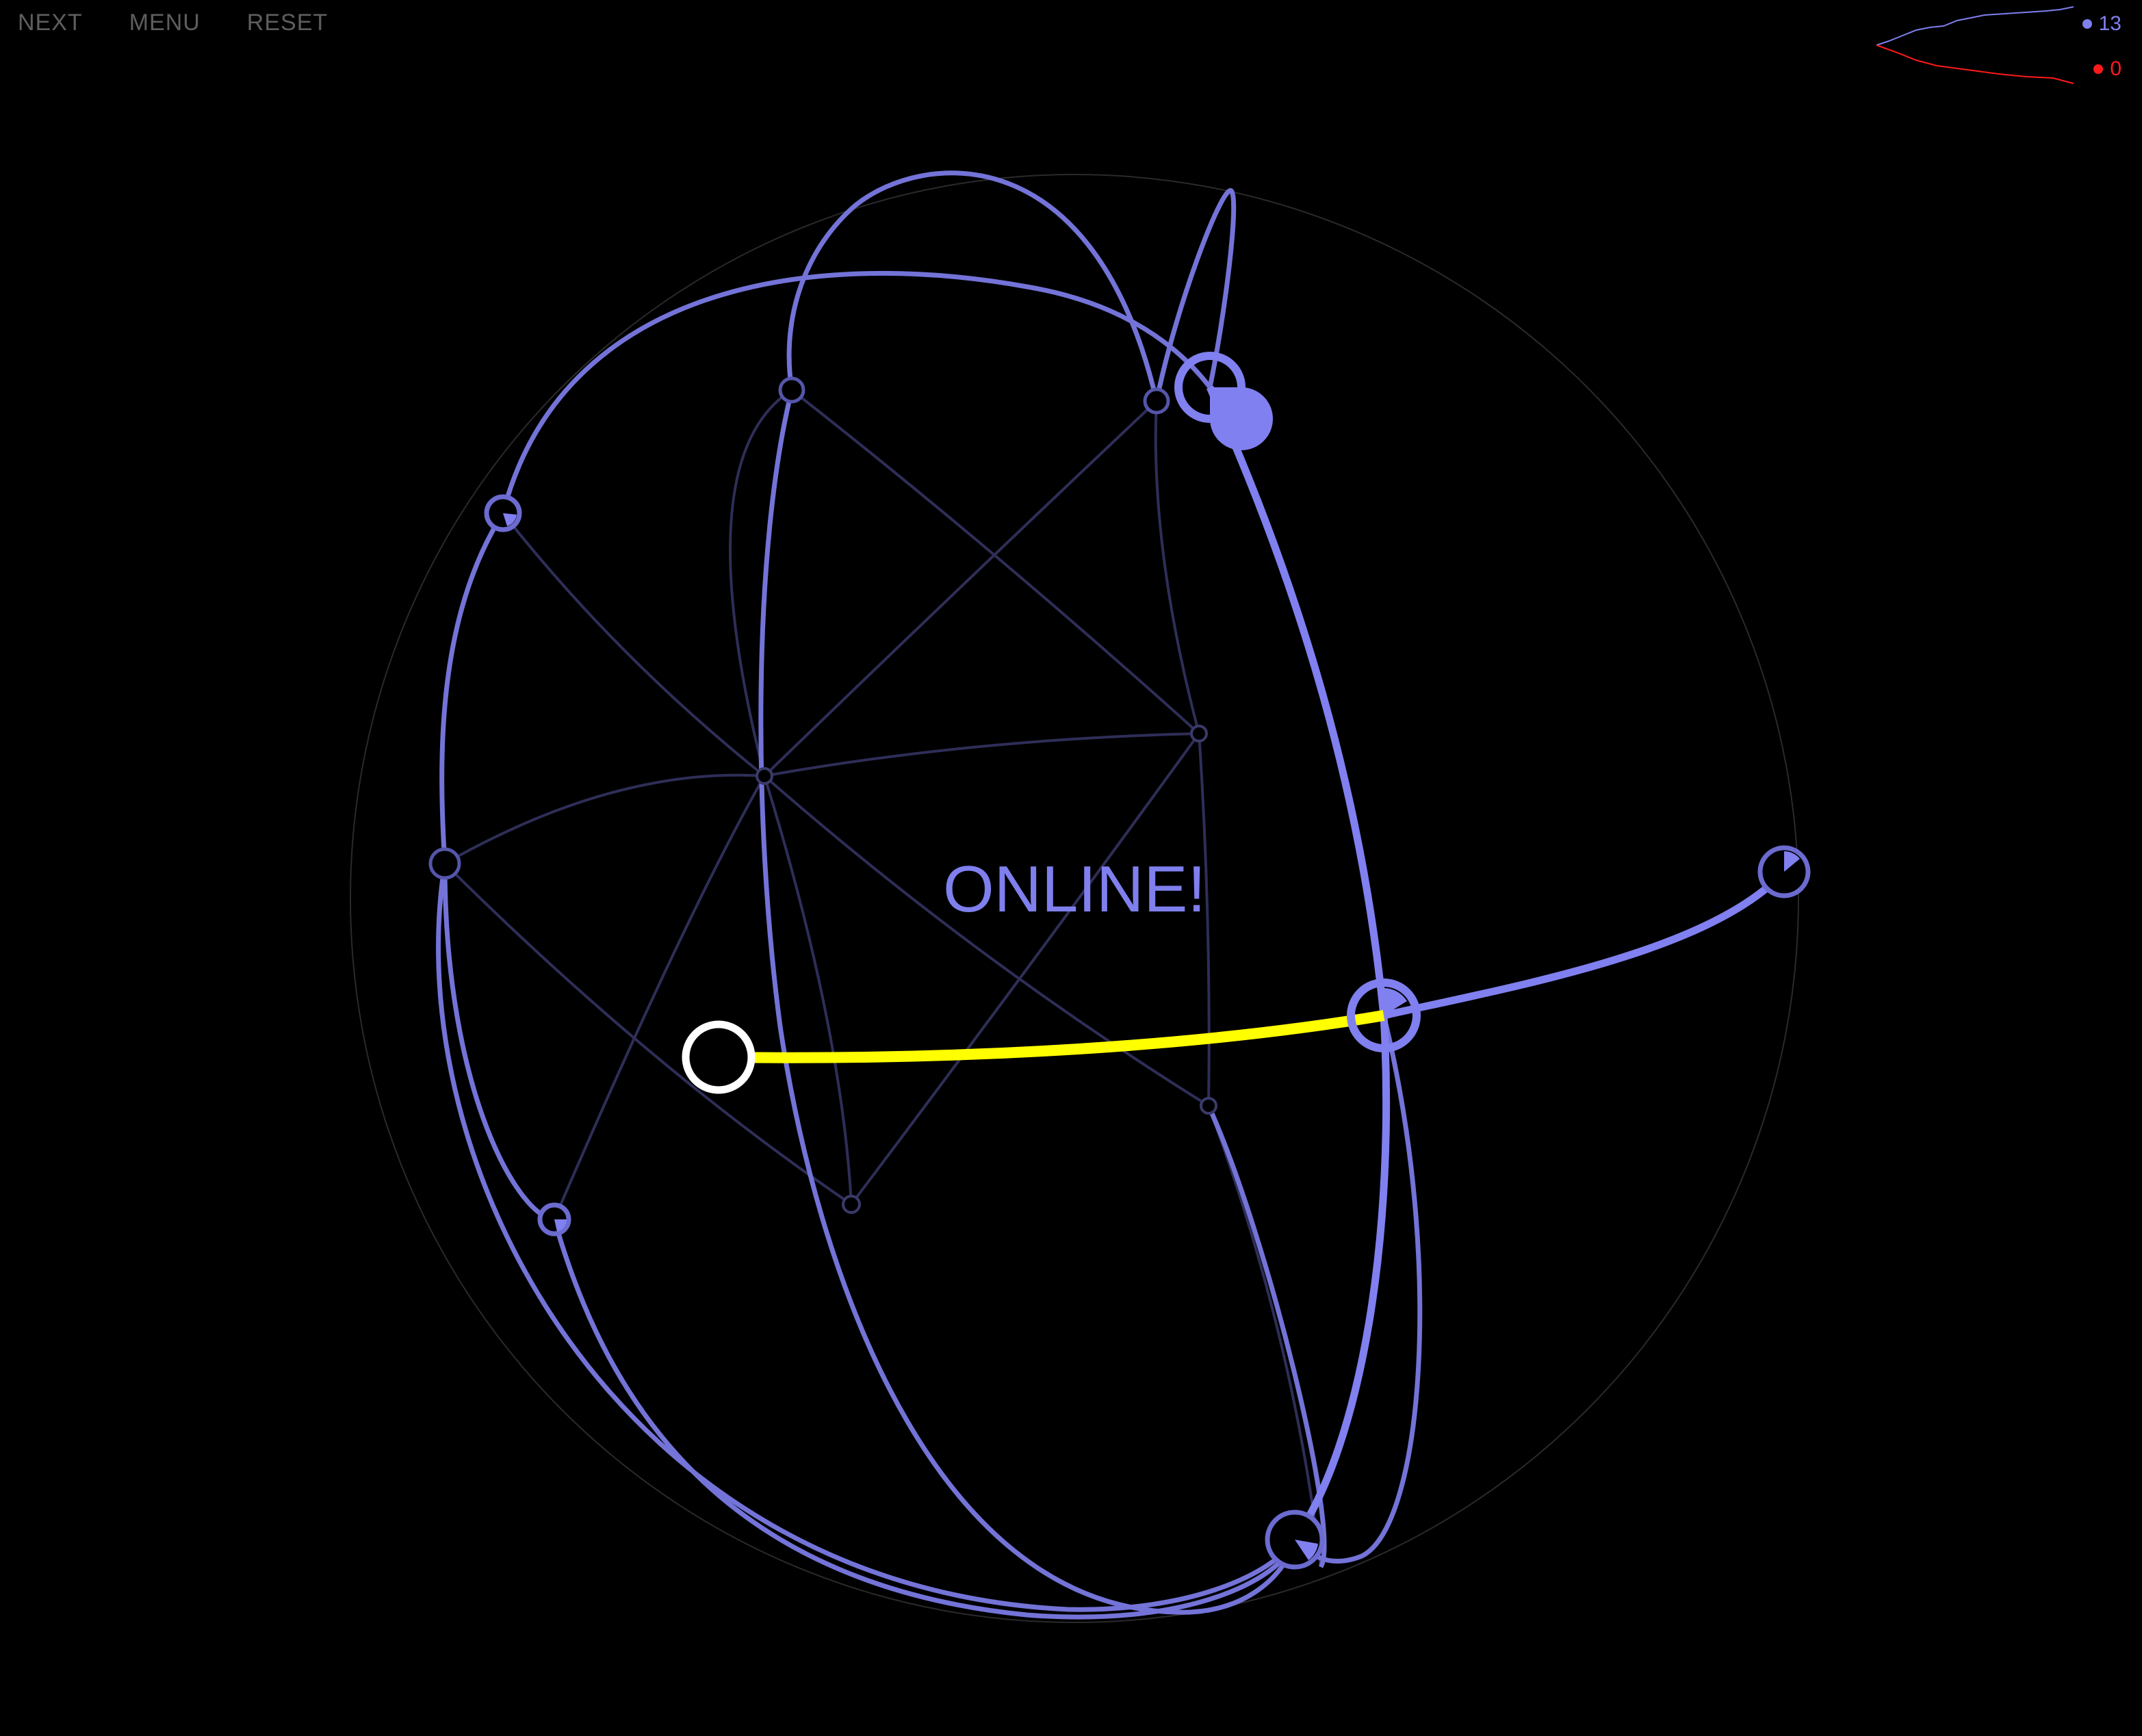  Describe the element at coordinates (1051, 1036) in the screenshot. I see `active-link` at that location.